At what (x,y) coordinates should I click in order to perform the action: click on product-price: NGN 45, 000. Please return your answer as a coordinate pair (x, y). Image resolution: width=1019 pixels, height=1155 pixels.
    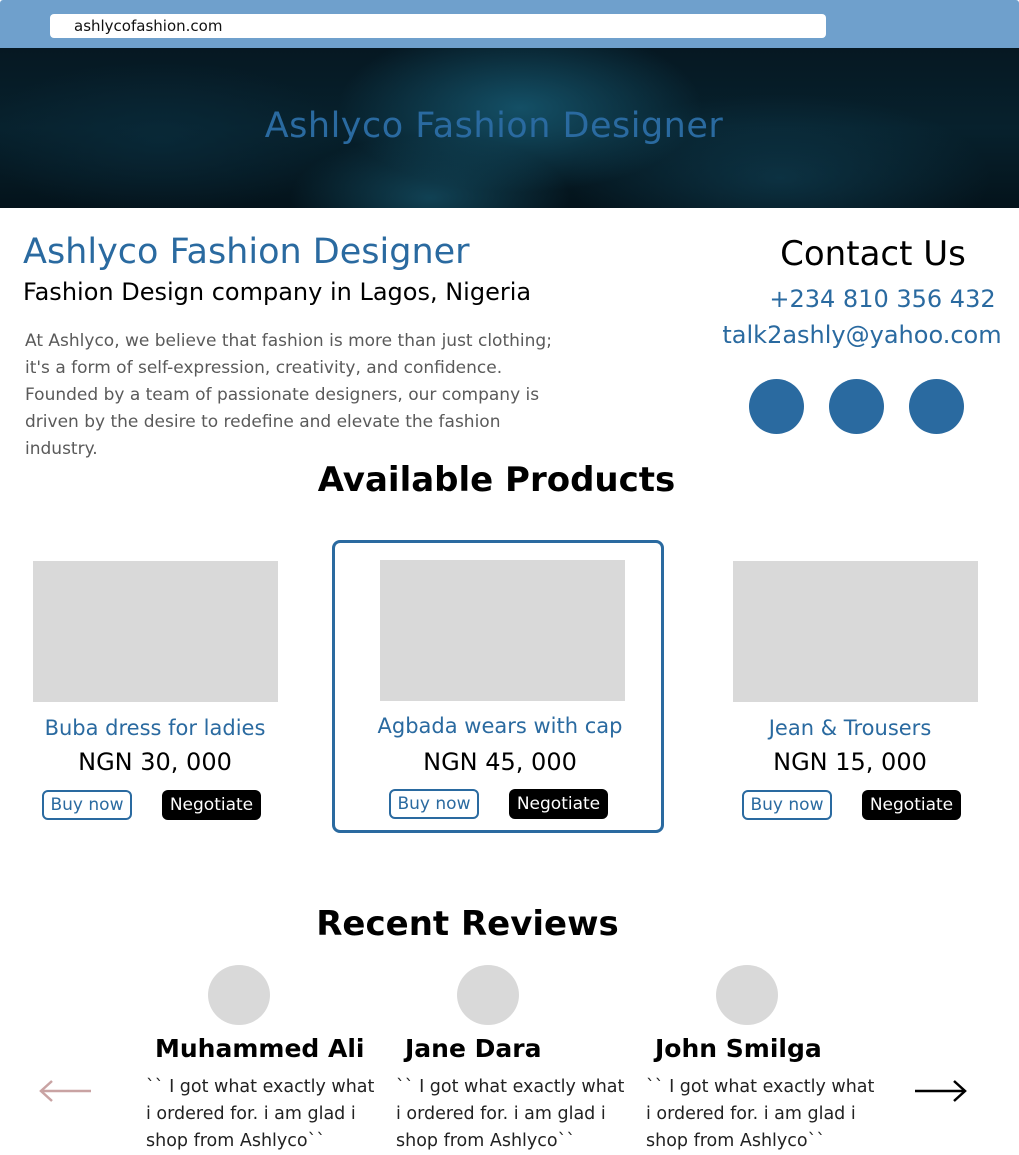
    Looking at the image, I should click on (500, 762).